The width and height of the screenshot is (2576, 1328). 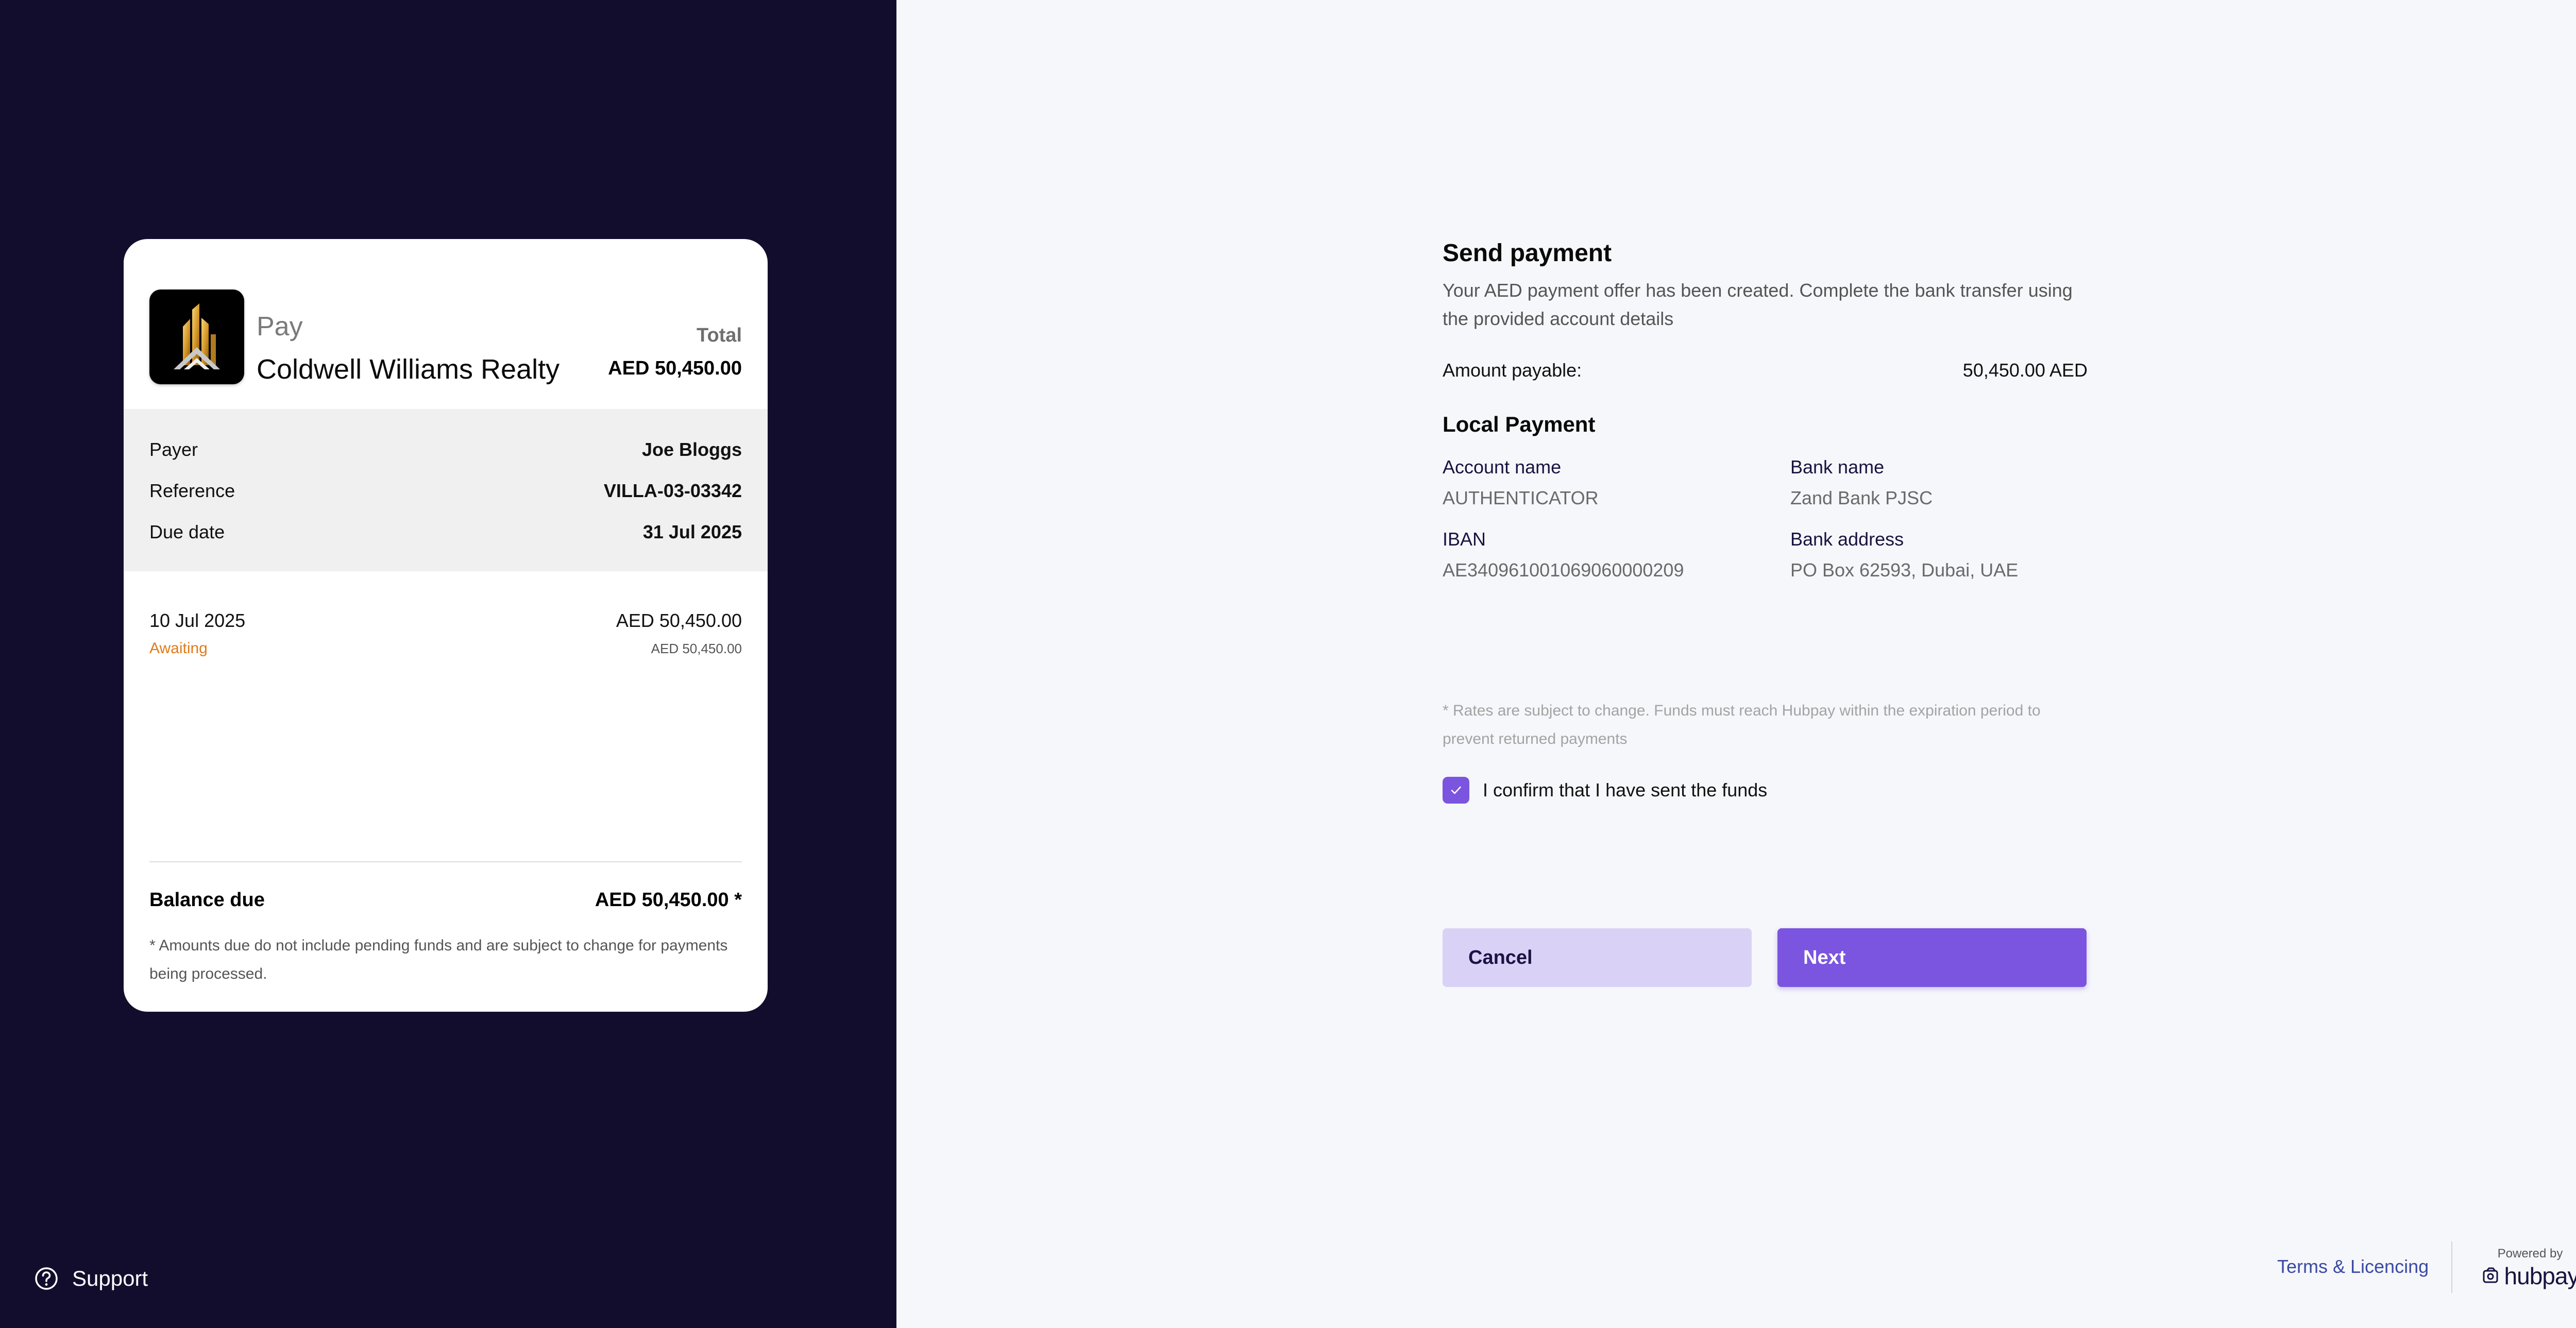 I want to click on confirm-funds-label: I confirm that I have sent the funds, so click(x=1625, y=790).